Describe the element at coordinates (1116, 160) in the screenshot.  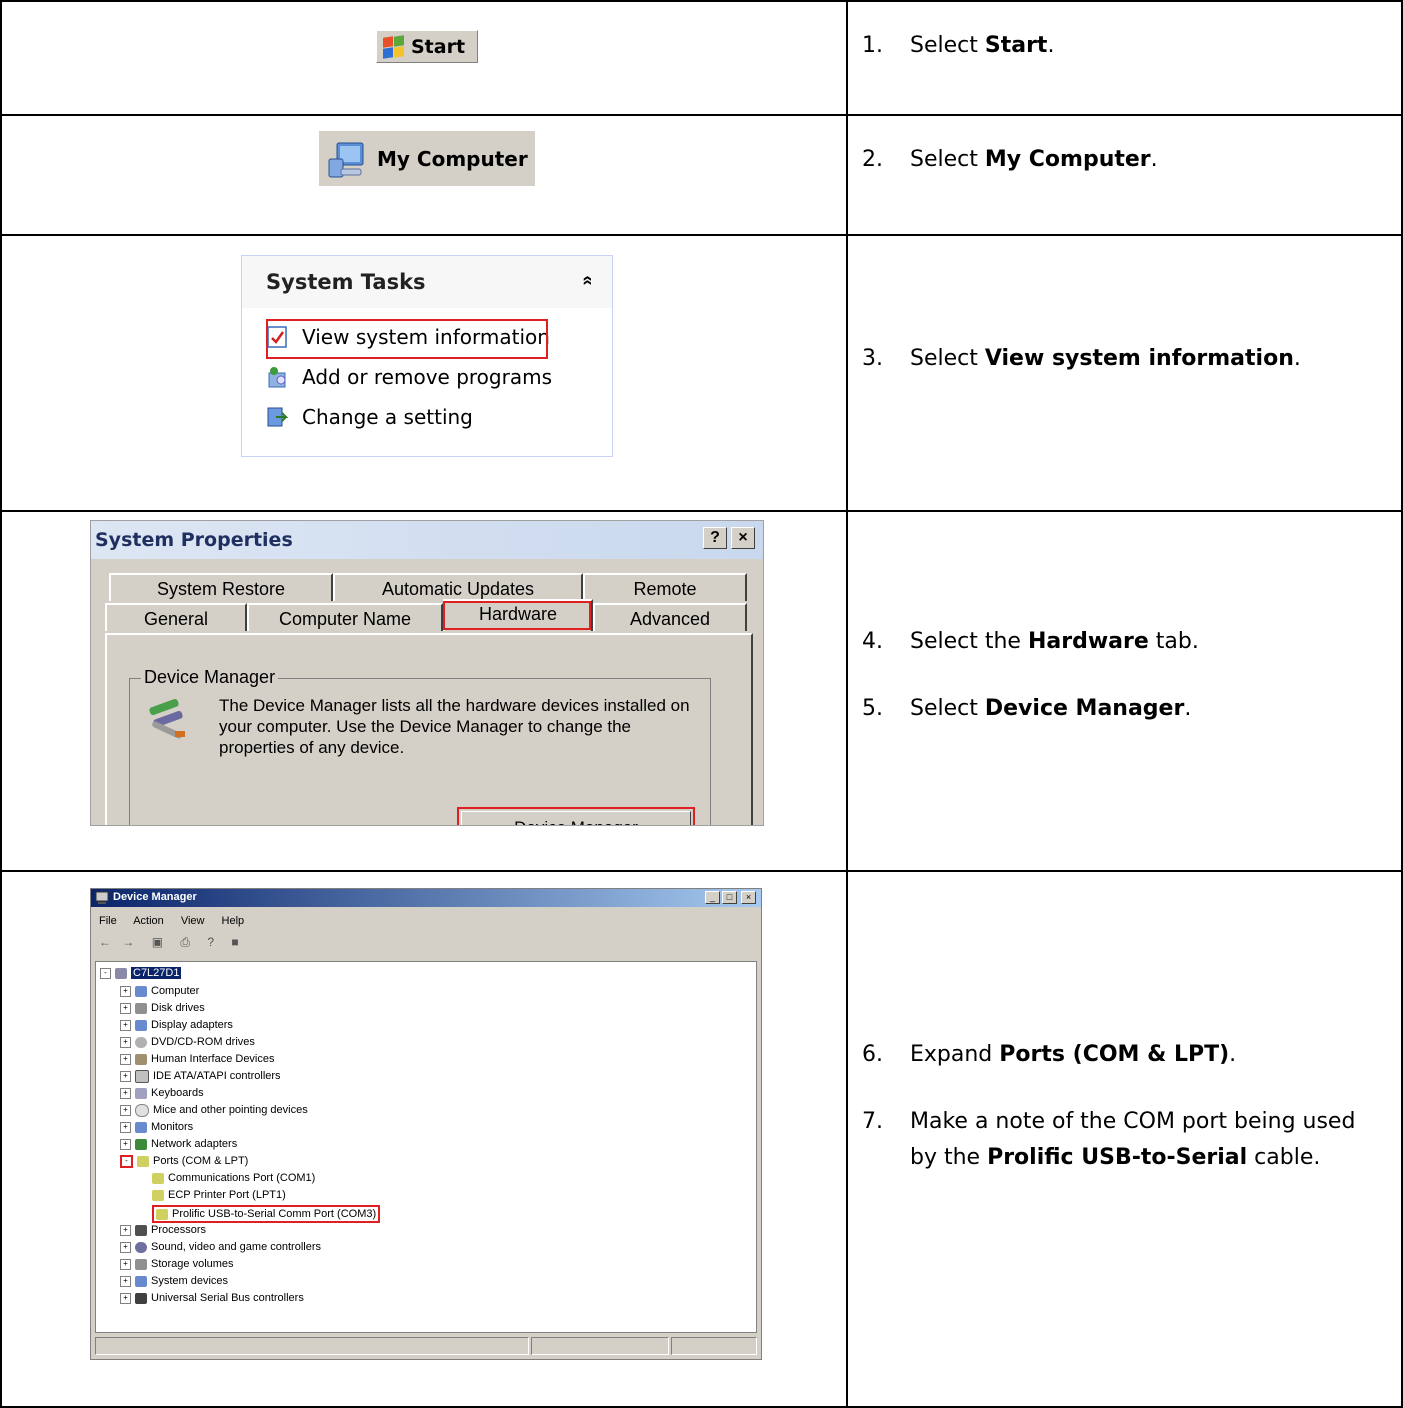
I see `step-2: 2. Select My Computer.` at that location.